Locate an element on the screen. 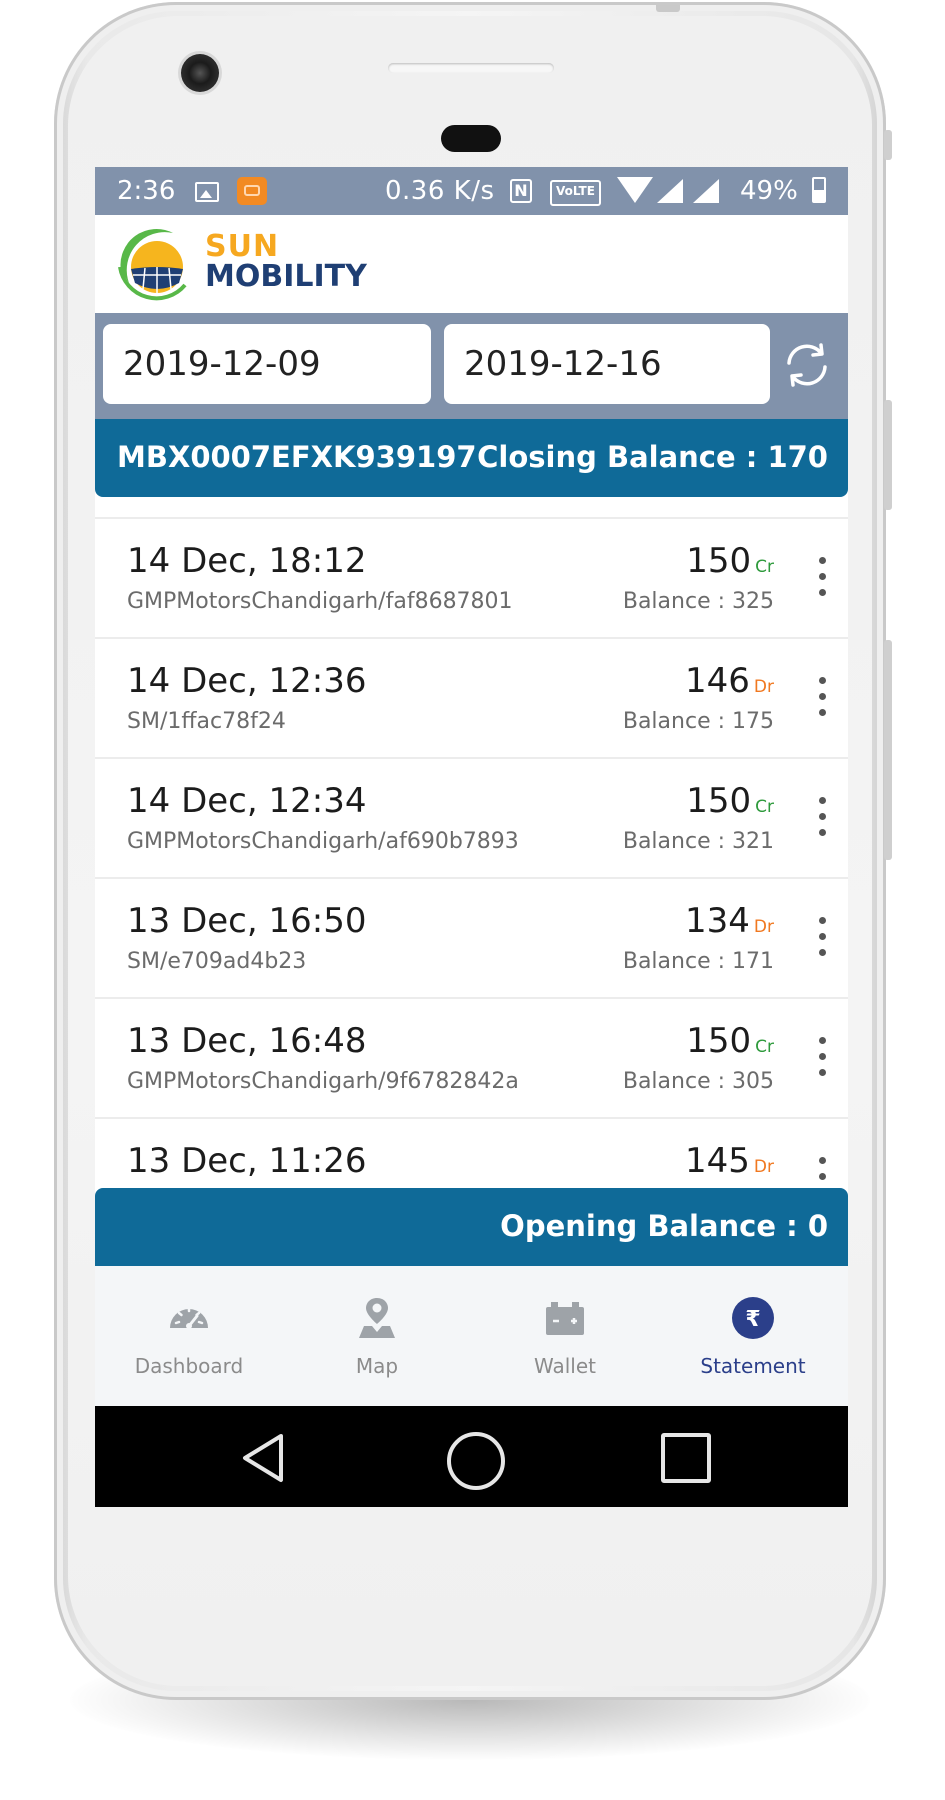  app-notification-icon is located at coordinates (252, 191).